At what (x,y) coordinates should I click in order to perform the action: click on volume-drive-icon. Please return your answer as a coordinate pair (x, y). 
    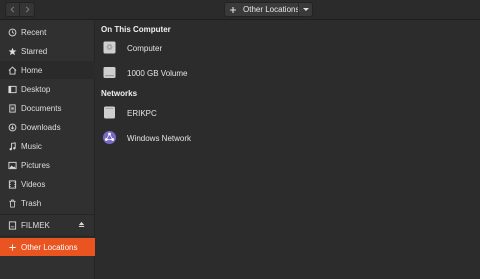
    Looking at the image, I should click on (109, 72).